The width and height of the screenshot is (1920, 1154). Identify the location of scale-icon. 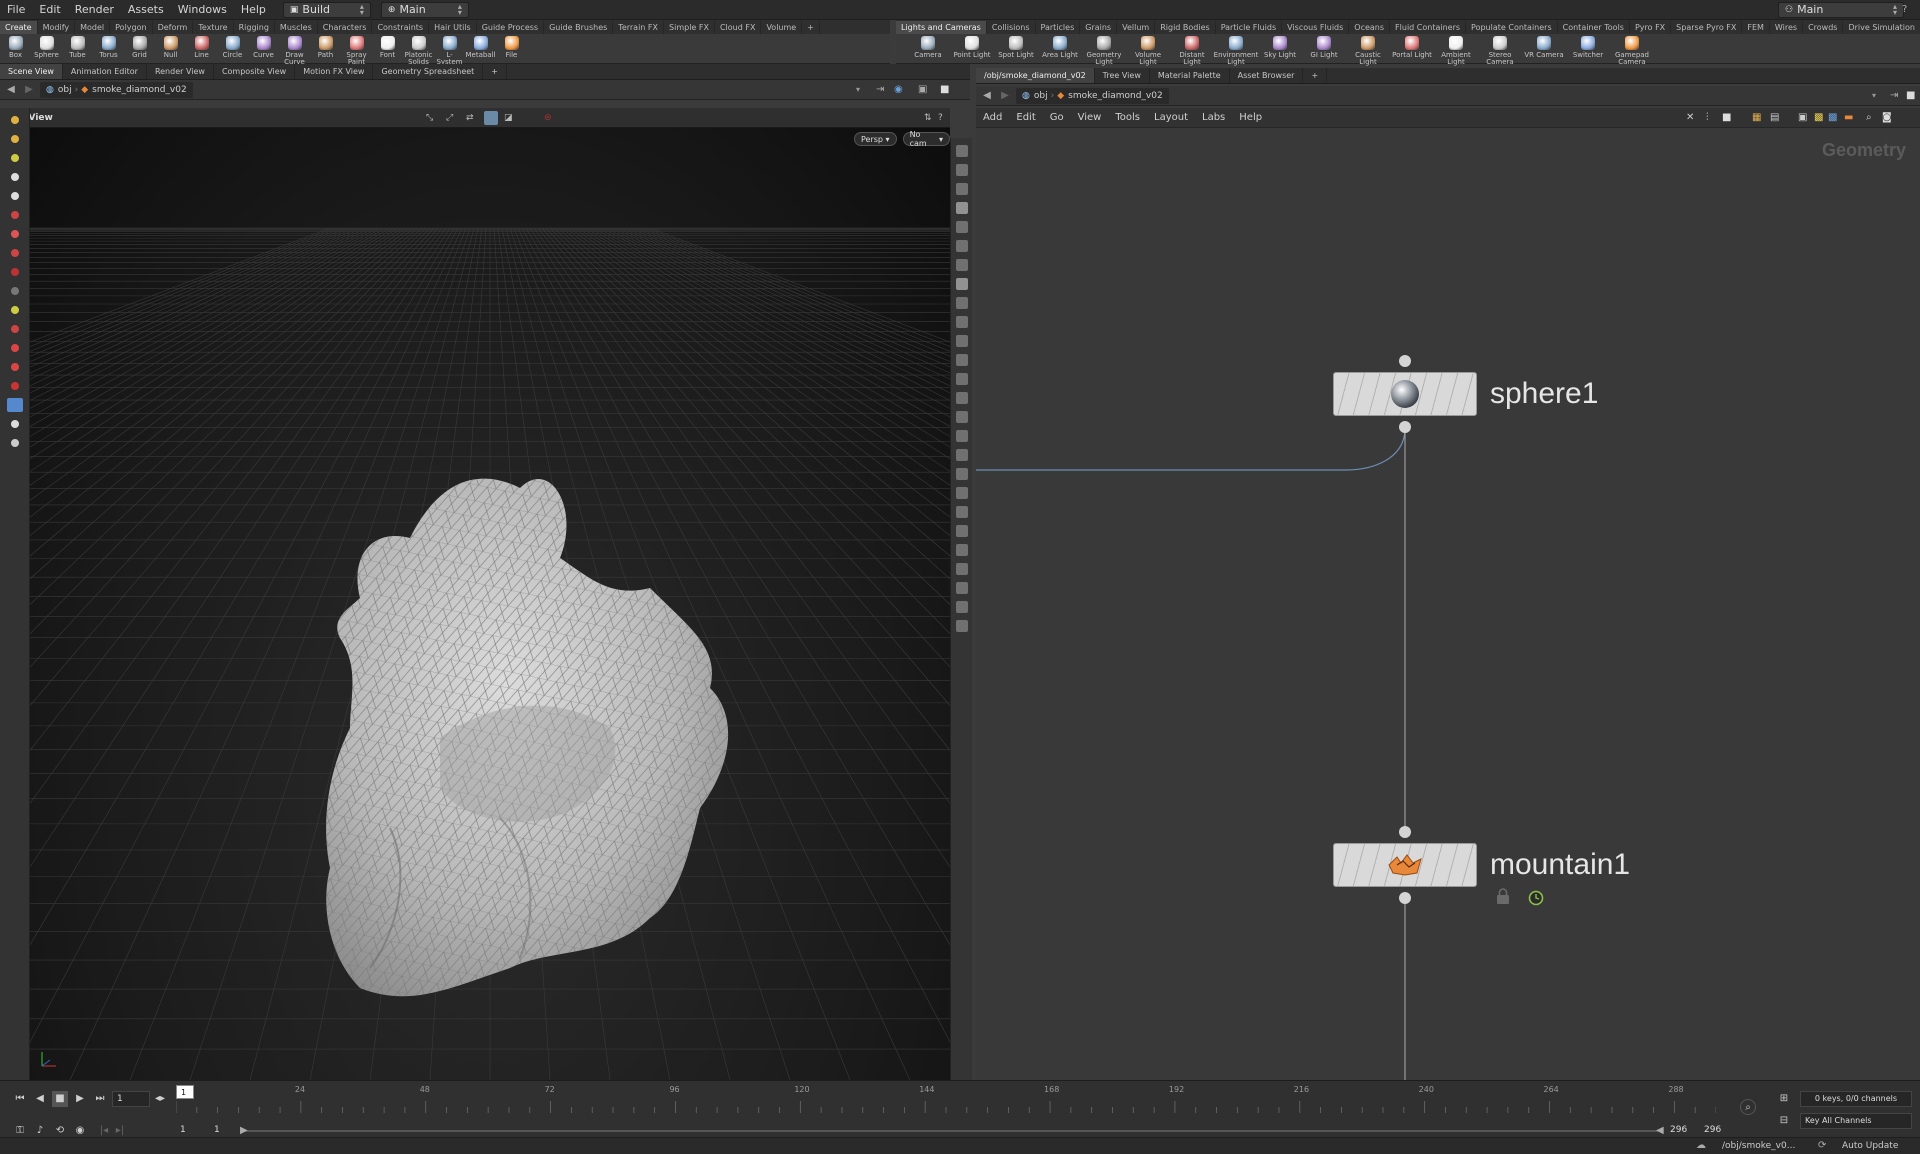
(14, 253).